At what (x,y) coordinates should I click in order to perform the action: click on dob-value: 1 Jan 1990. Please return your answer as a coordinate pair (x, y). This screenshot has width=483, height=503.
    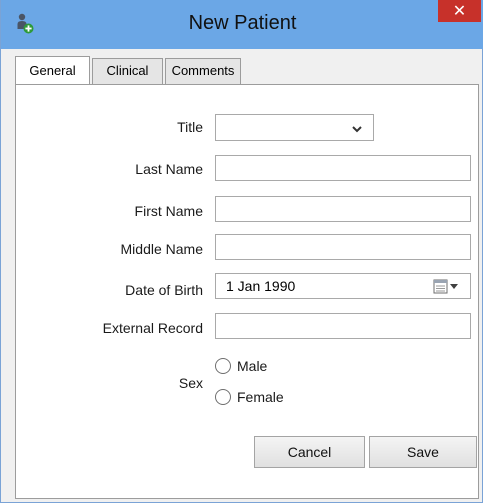
    Looking at the image, I should click on (261, 286).